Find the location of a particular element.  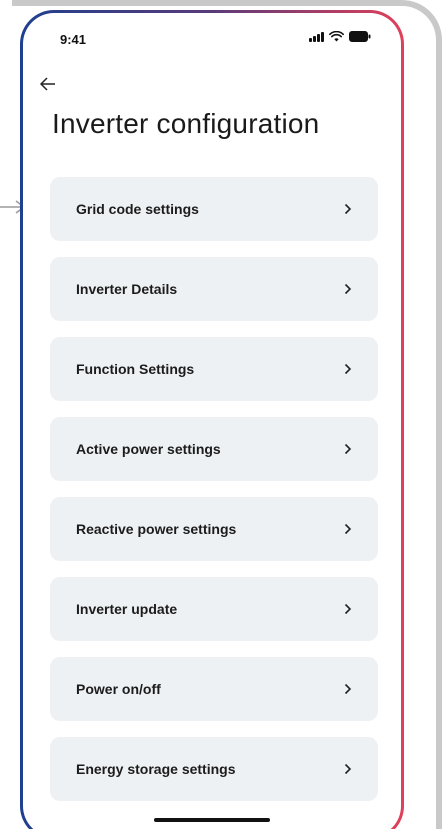

back-button is located at coordinates (48, 84).